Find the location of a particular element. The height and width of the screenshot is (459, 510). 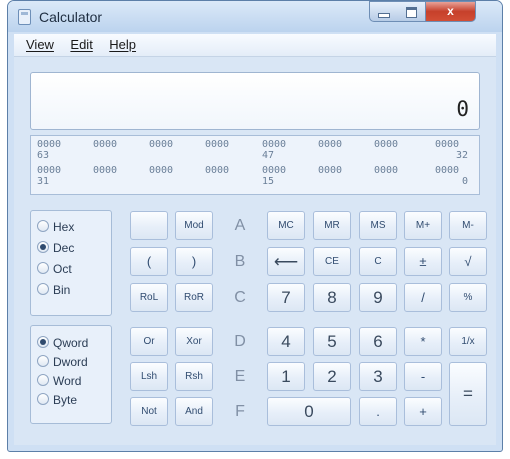

digit-3-button: 3 is located at coordinates (378, 376).